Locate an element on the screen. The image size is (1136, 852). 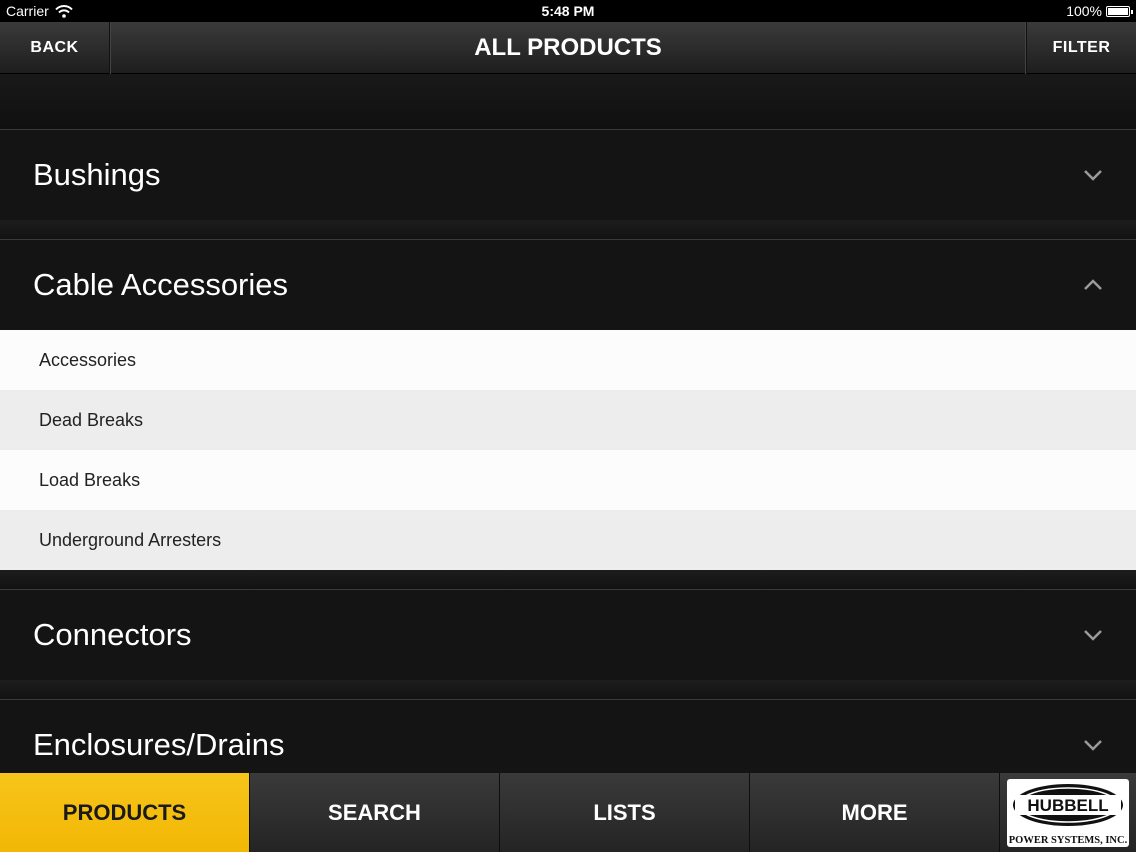
category-enclosures-drains: Enclosures/Drains is located at coordinates (568, 736).